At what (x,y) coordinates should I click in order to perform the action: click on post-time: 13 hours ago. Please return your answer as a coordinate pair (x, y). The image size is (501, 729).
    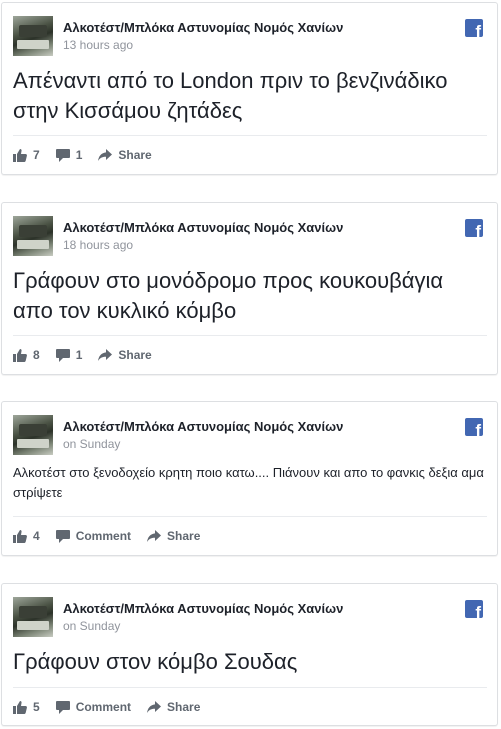
    Looking at the image, I should click on (98, 45).